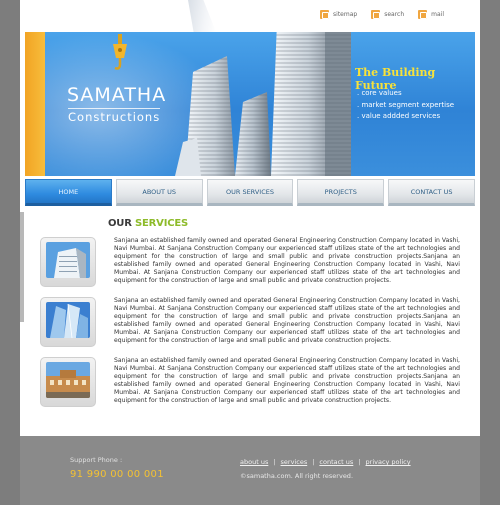 This screenshot has height=505, width=500. I want to click on search-link: search, so click(387, 14).